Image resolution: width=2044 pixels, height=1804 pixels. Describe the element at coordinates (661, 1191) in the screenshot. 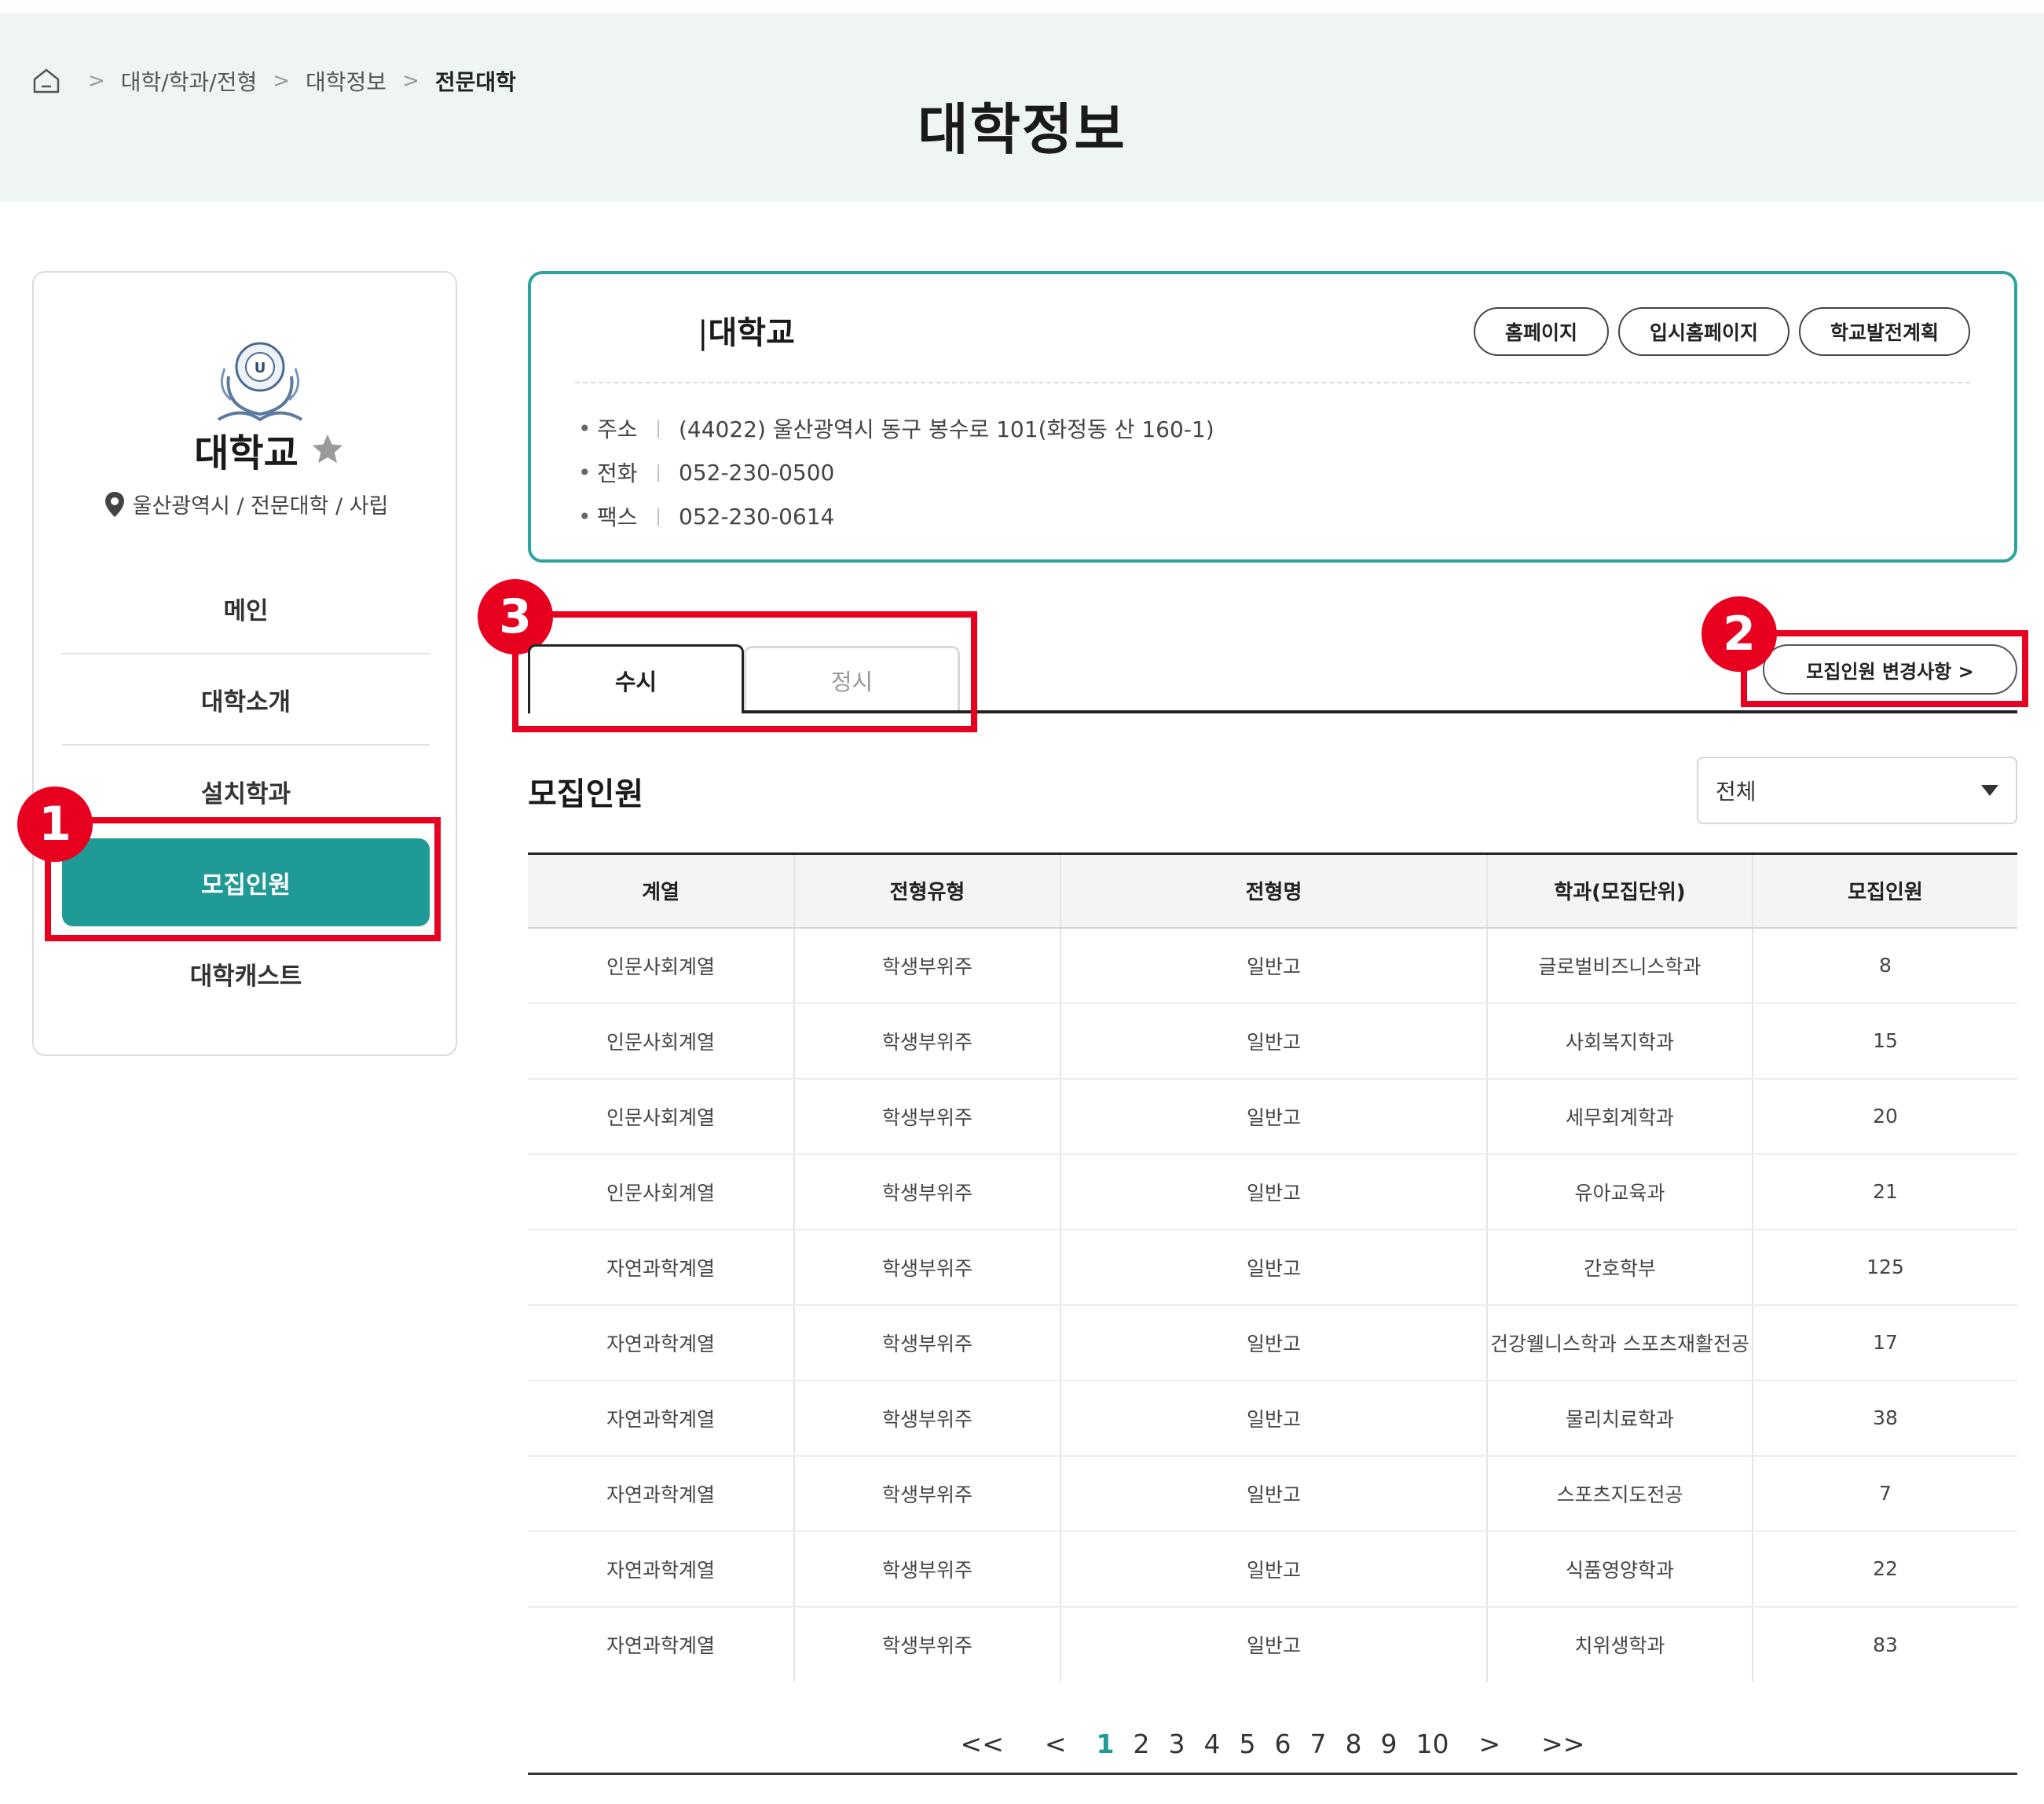

I see `table-cell: 인문사회계열` at that location.